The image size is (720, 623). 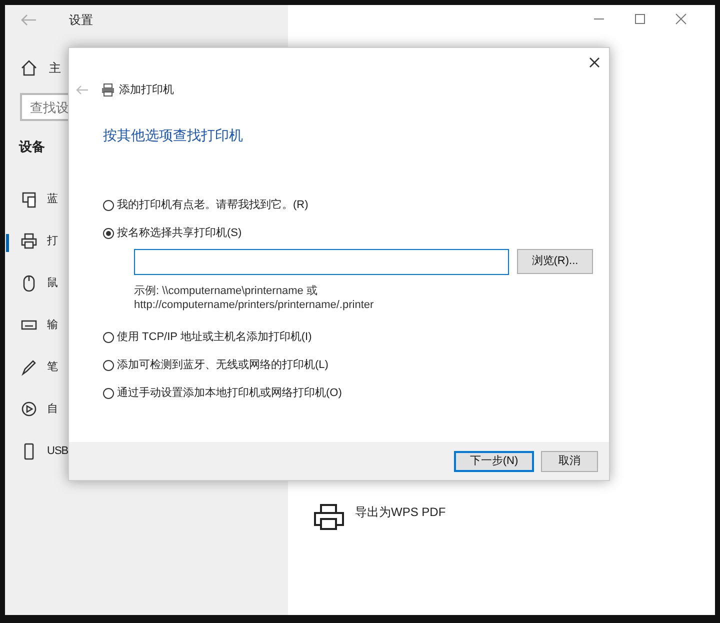 What do you see at coordinates (52, 325) in the screenshot?
I see `sidebar-item: 输` at bounding box center [52, 325].